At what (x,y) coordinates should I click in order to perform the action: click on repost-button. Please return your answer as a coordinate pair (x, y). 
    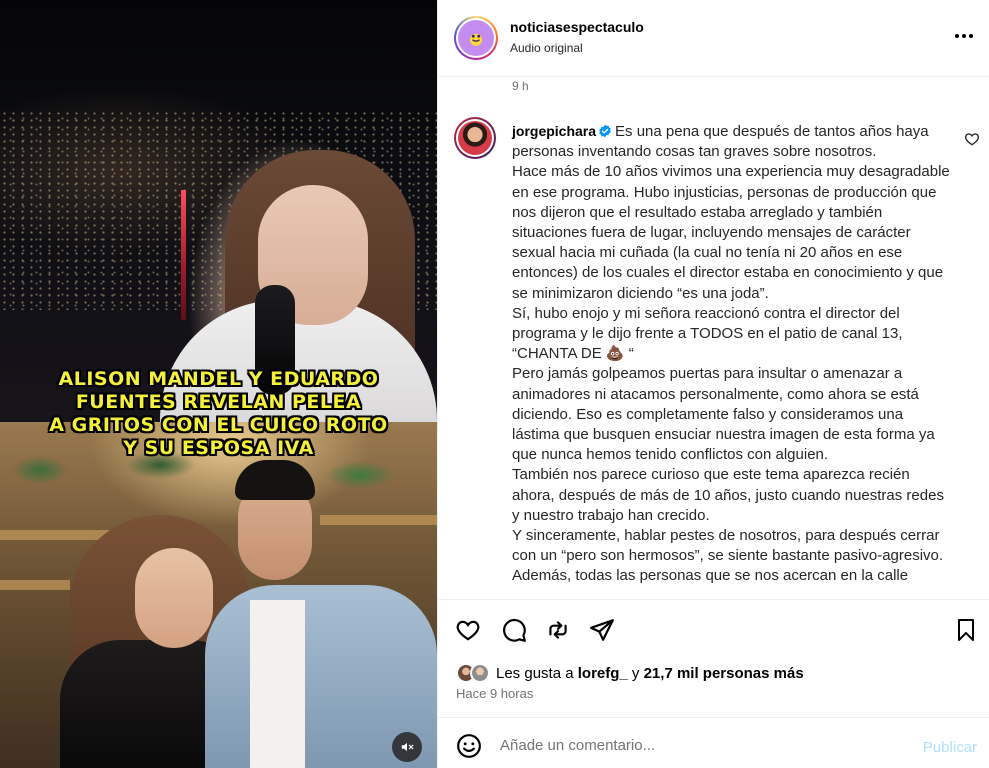
    Looking at the image, I should click on (558, 630).